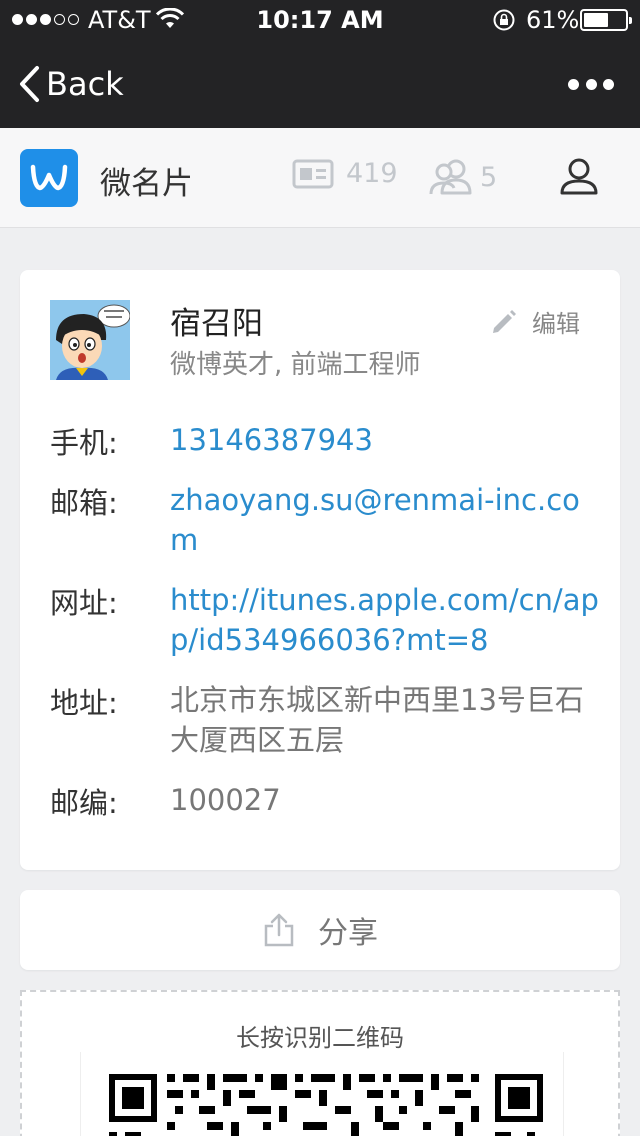  Describe the element at coordinates (90, 340) in the screenshot. I see `avatar` at that location.